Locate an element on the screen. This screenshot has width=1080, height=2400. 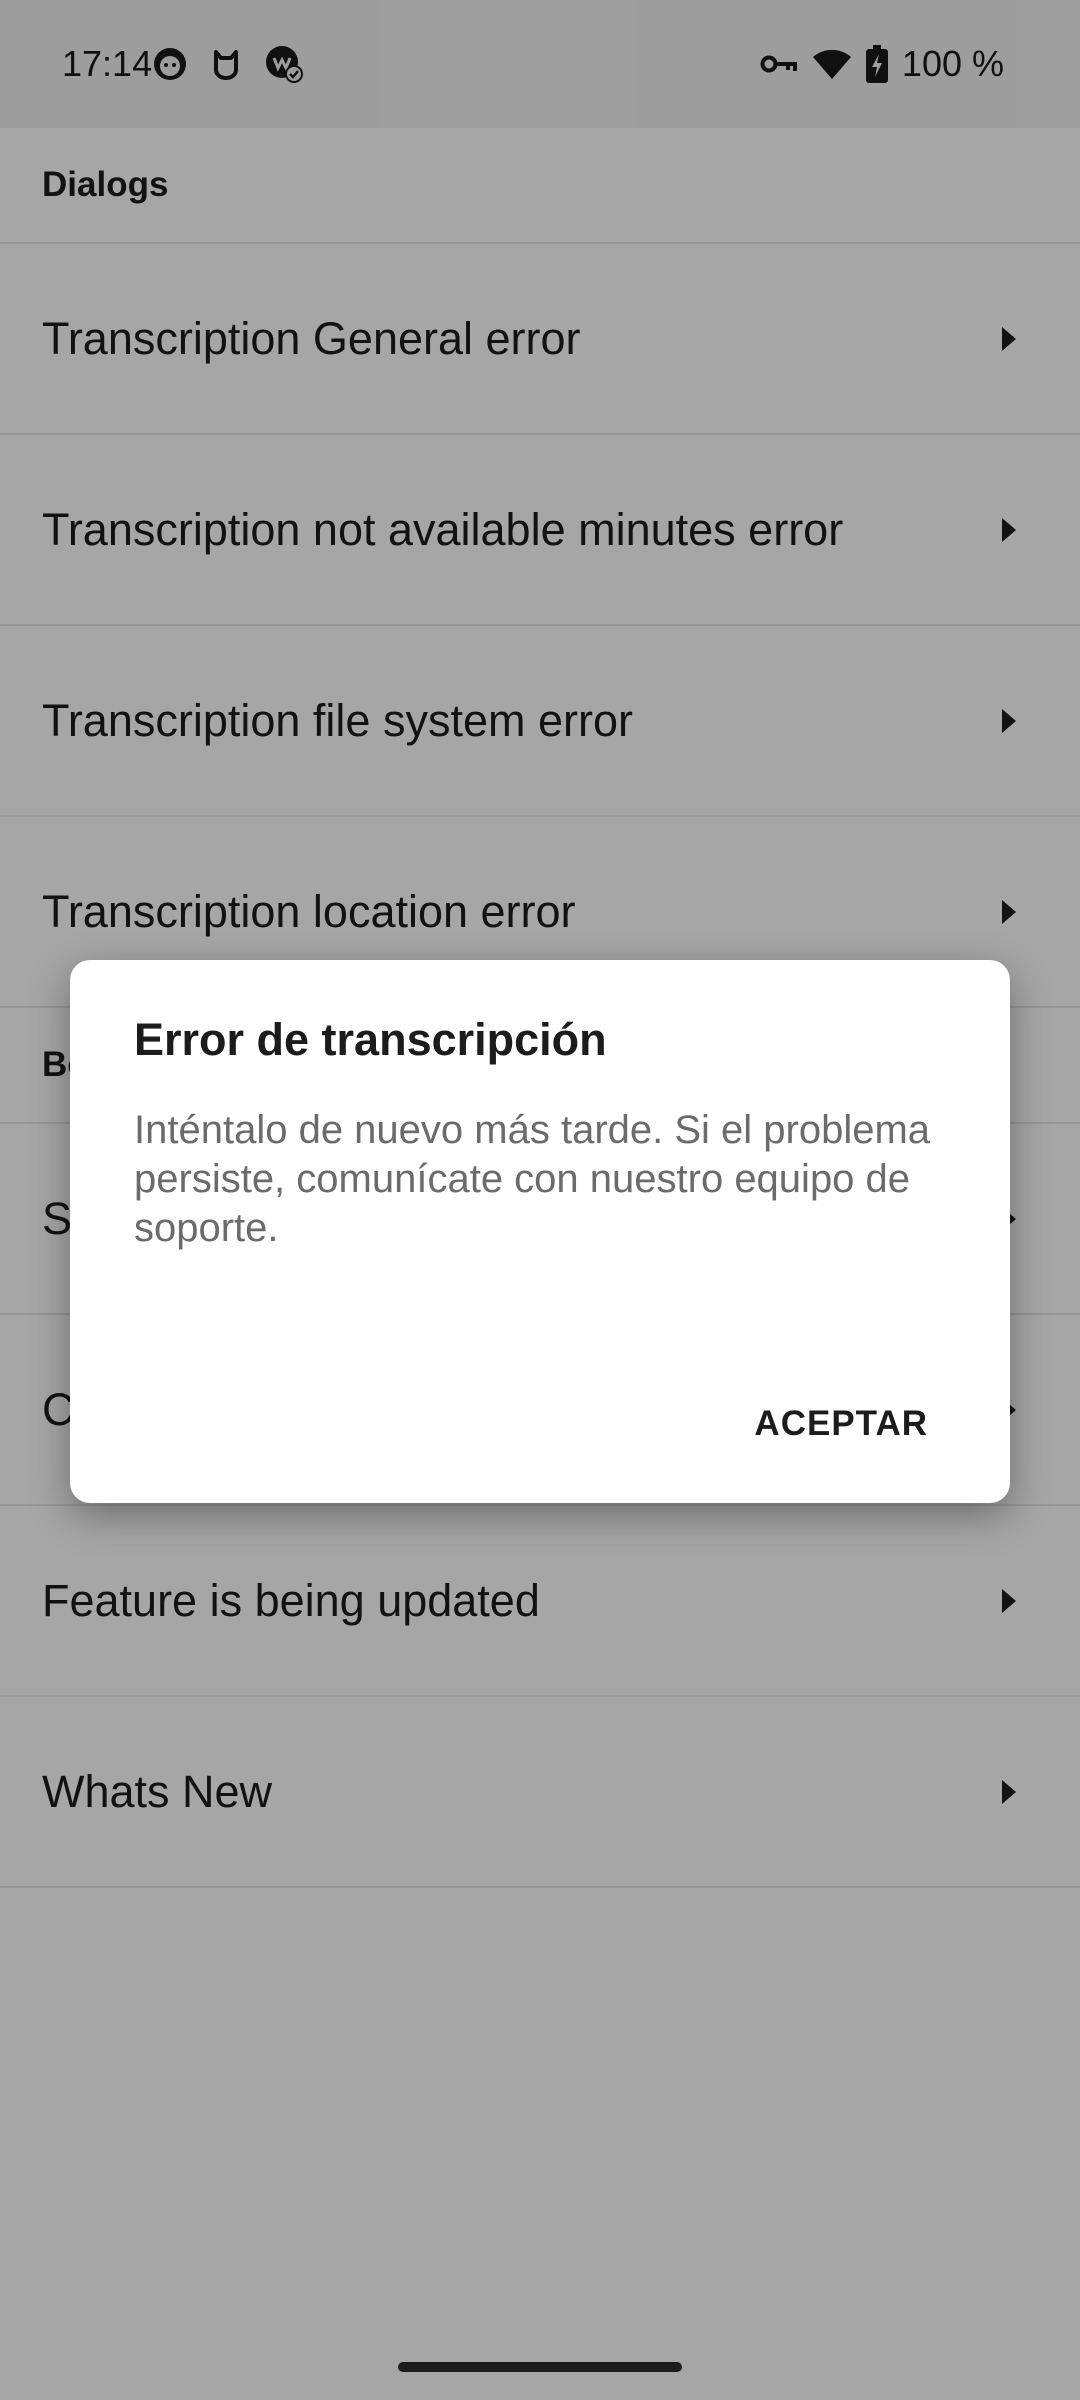
gesture-nav-handle is located at coordinates (540, 2367).